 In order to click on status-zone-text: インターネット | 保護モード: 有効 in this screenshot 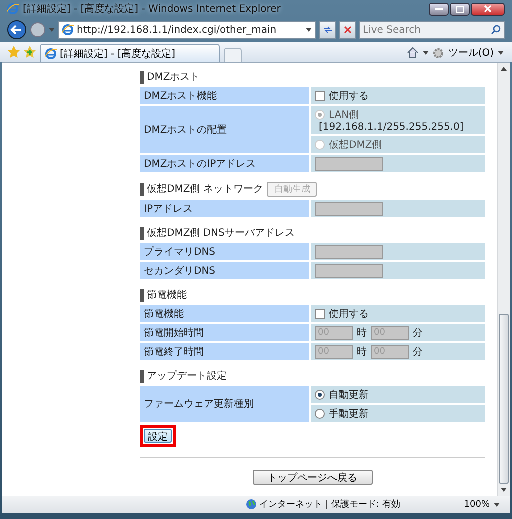, I will do `click(323, 504)`.